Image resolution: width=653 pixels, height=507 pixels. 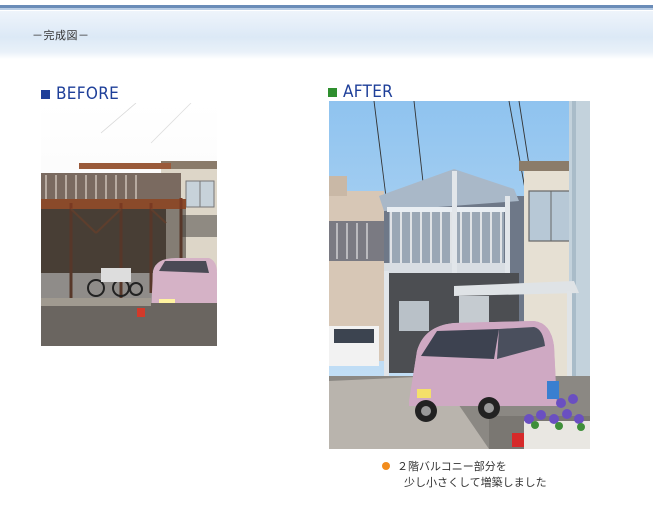 I want to click on house-carport-before-image, so click(x=129, y=224).